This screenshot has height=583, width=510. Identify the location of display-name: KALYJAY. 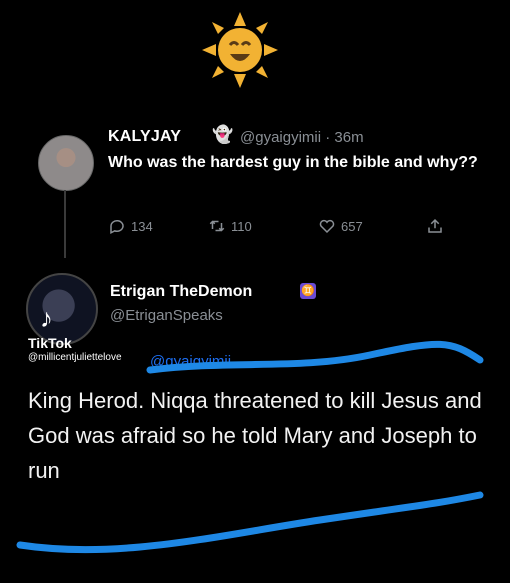
(144, 137).